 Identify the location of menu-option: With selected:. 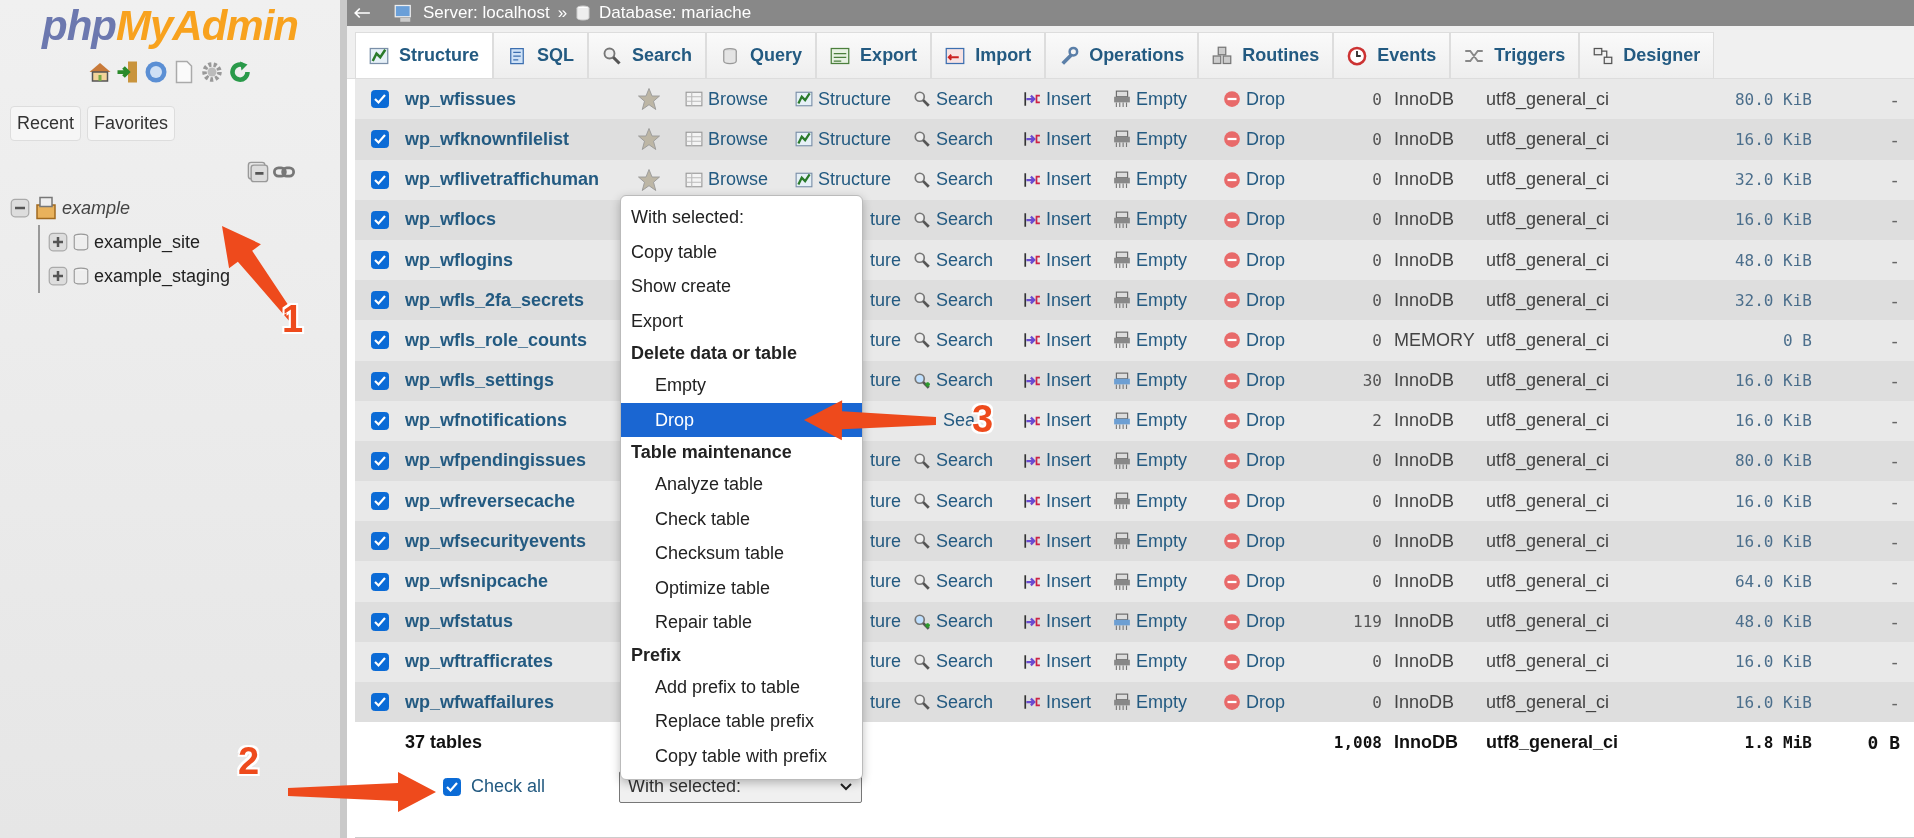
(741, 217).